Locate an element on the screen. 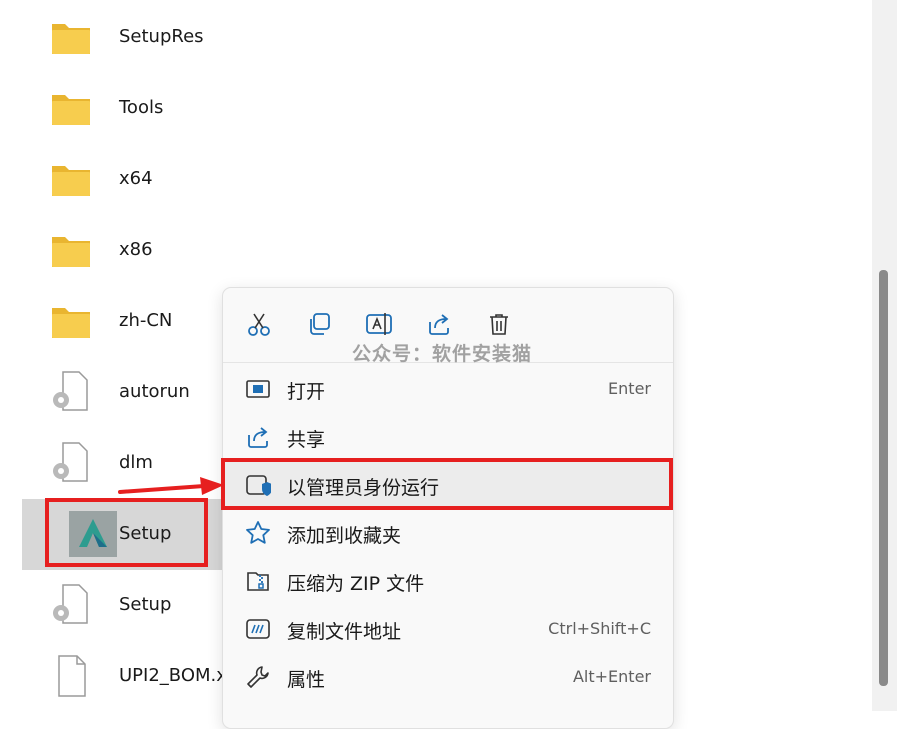 The image size is (897, 729). copy-path-icon is located at coordinates (258, 629).